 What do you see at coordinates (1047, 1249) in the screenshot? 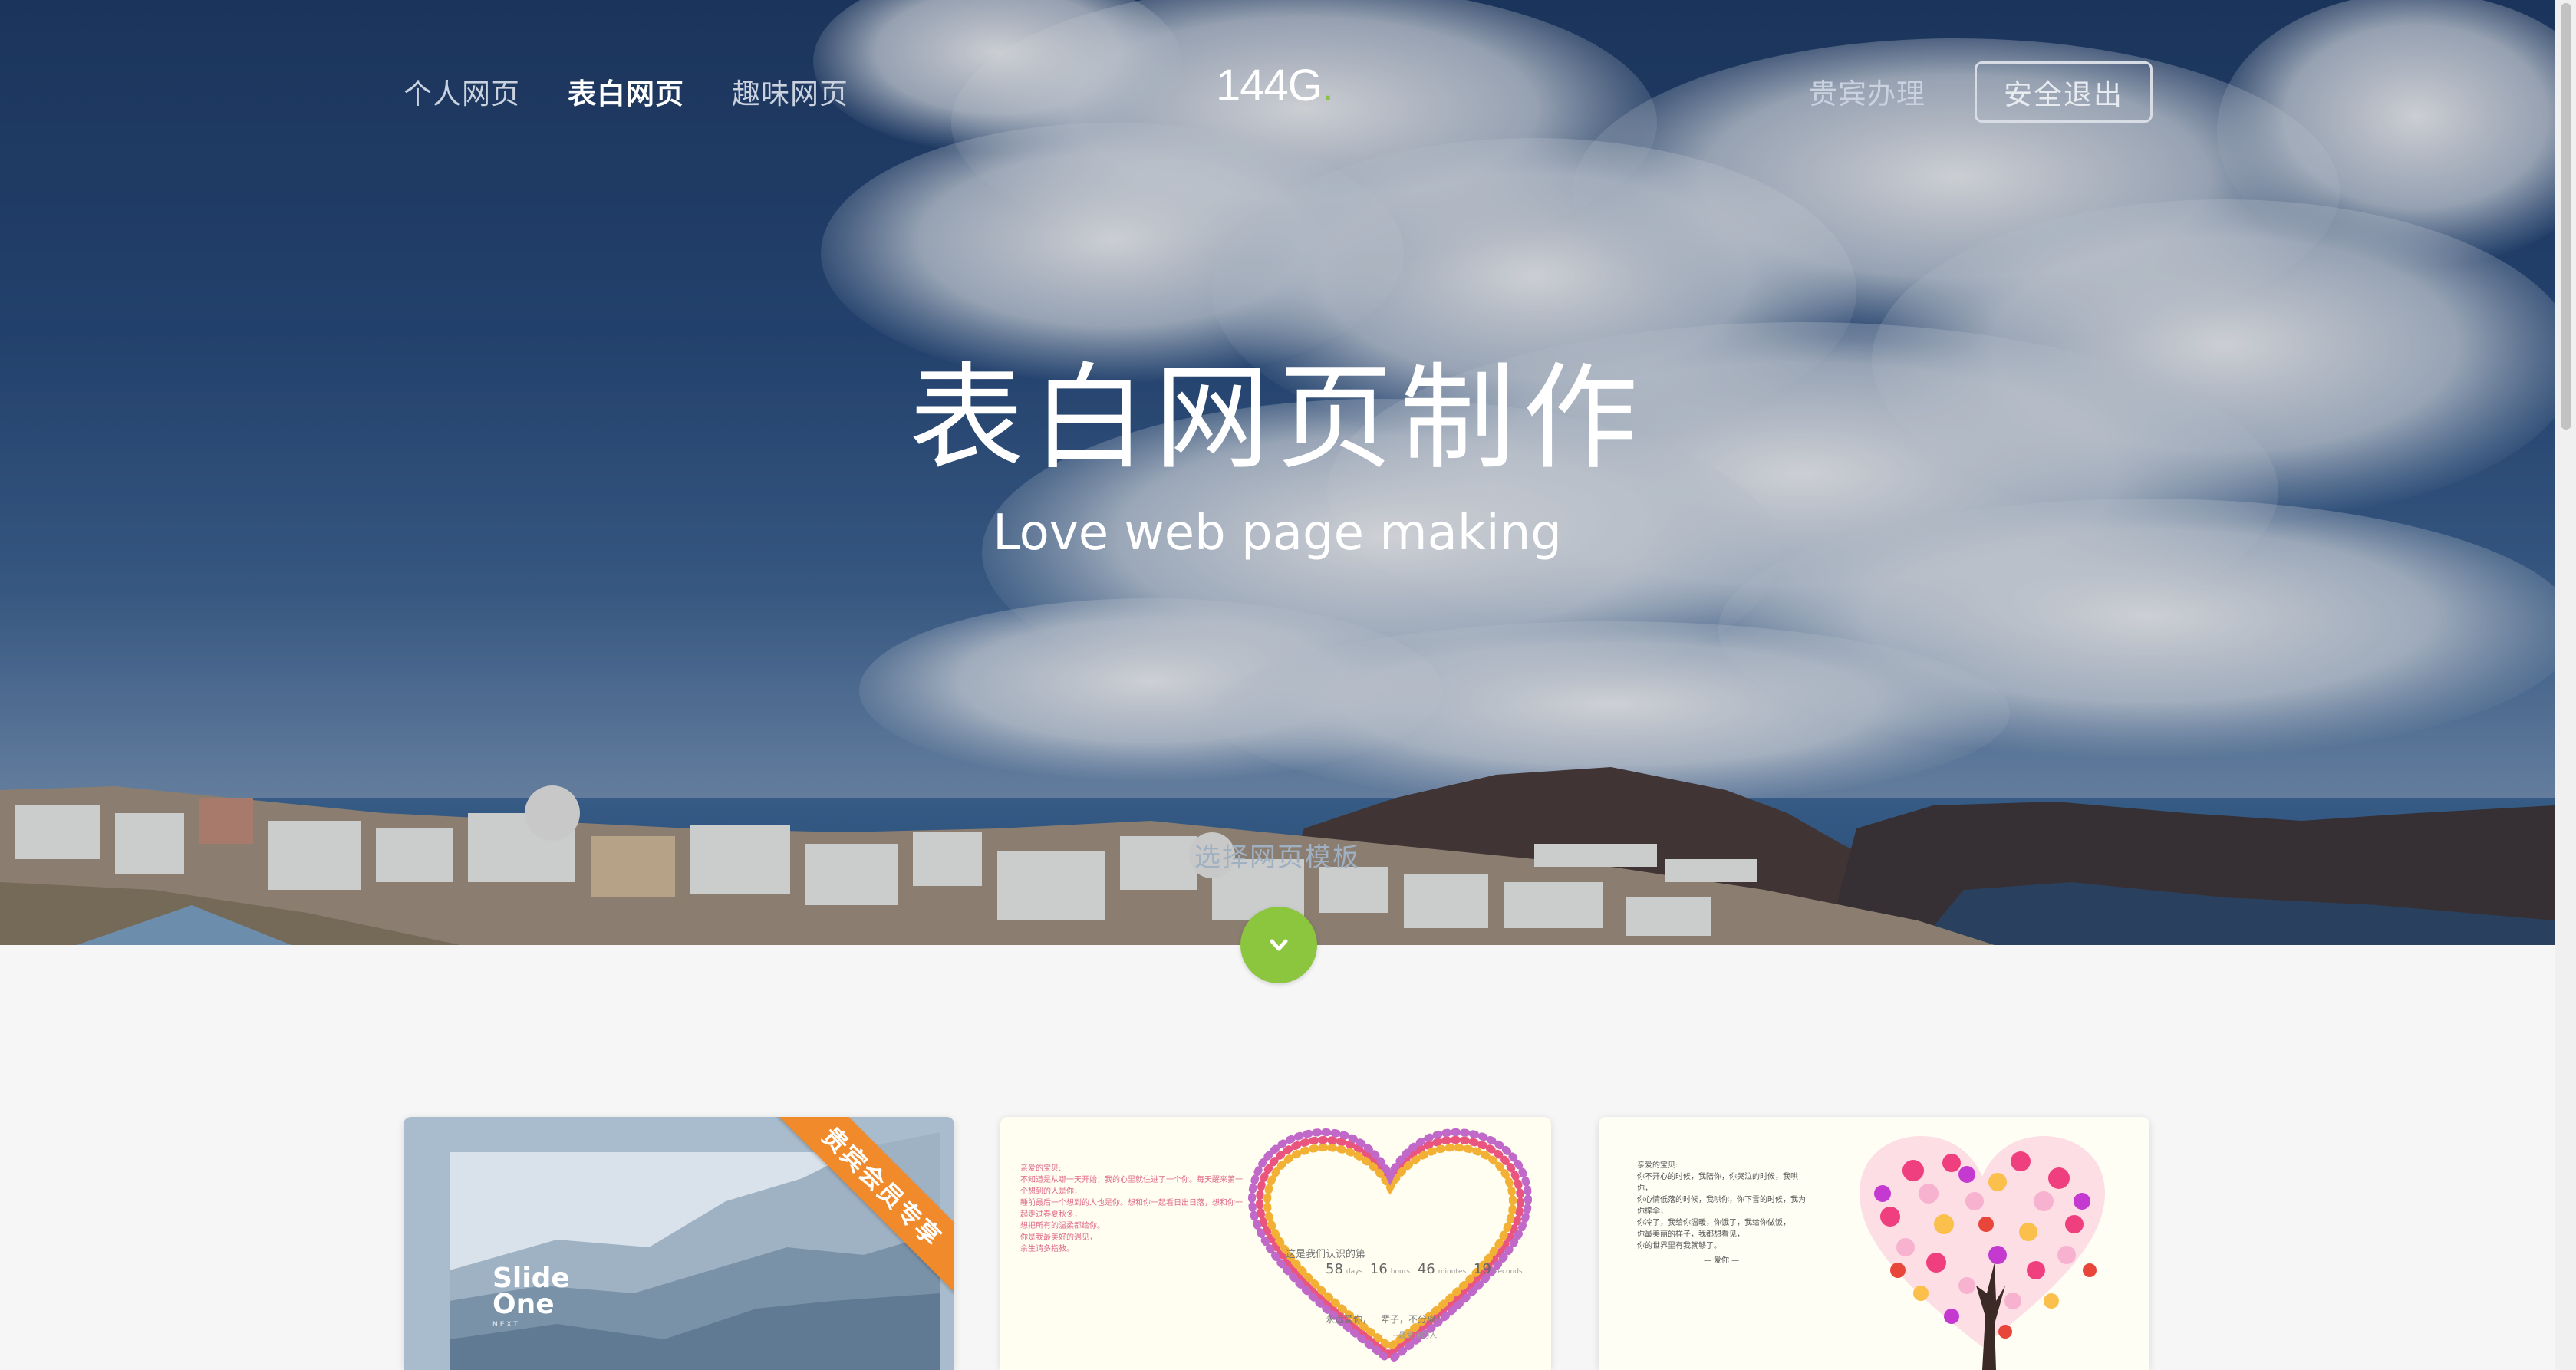
I see `letter-line: 余生请多指教。` at bounding box center [1047, 1249].